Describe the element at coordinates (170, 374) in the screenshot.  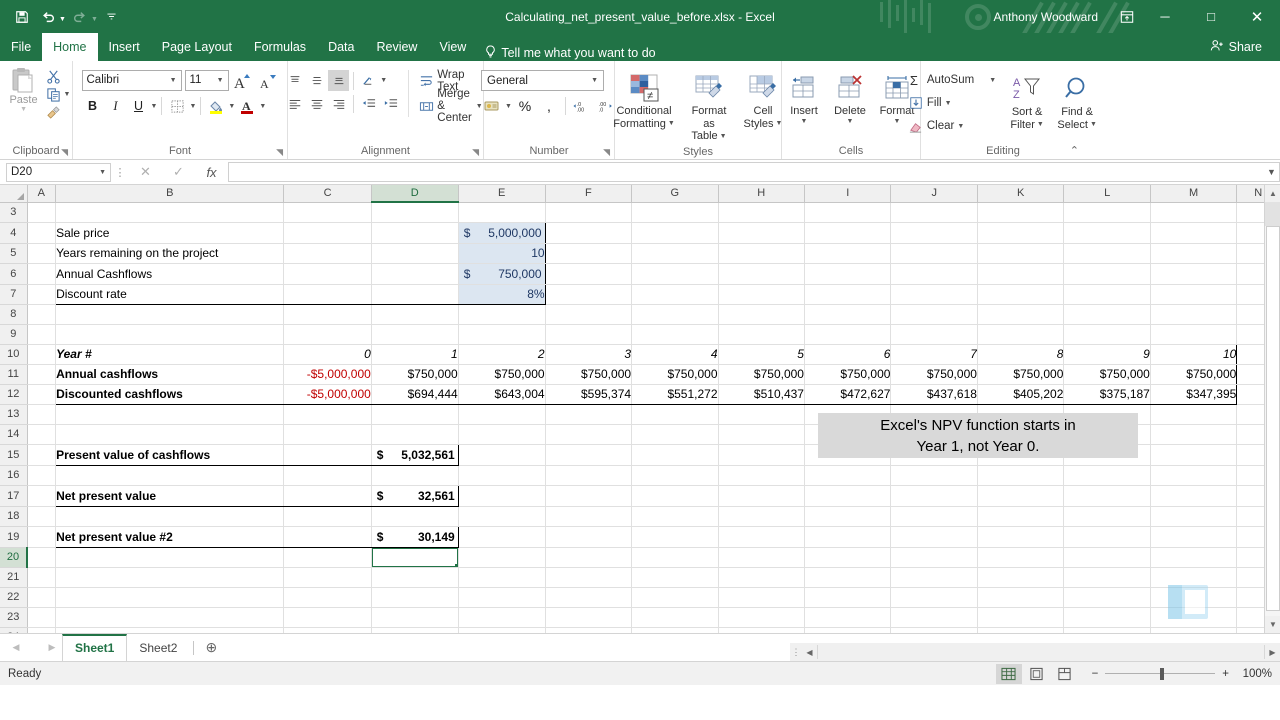
I see `cell-B11: Annual cashflows` at that location.